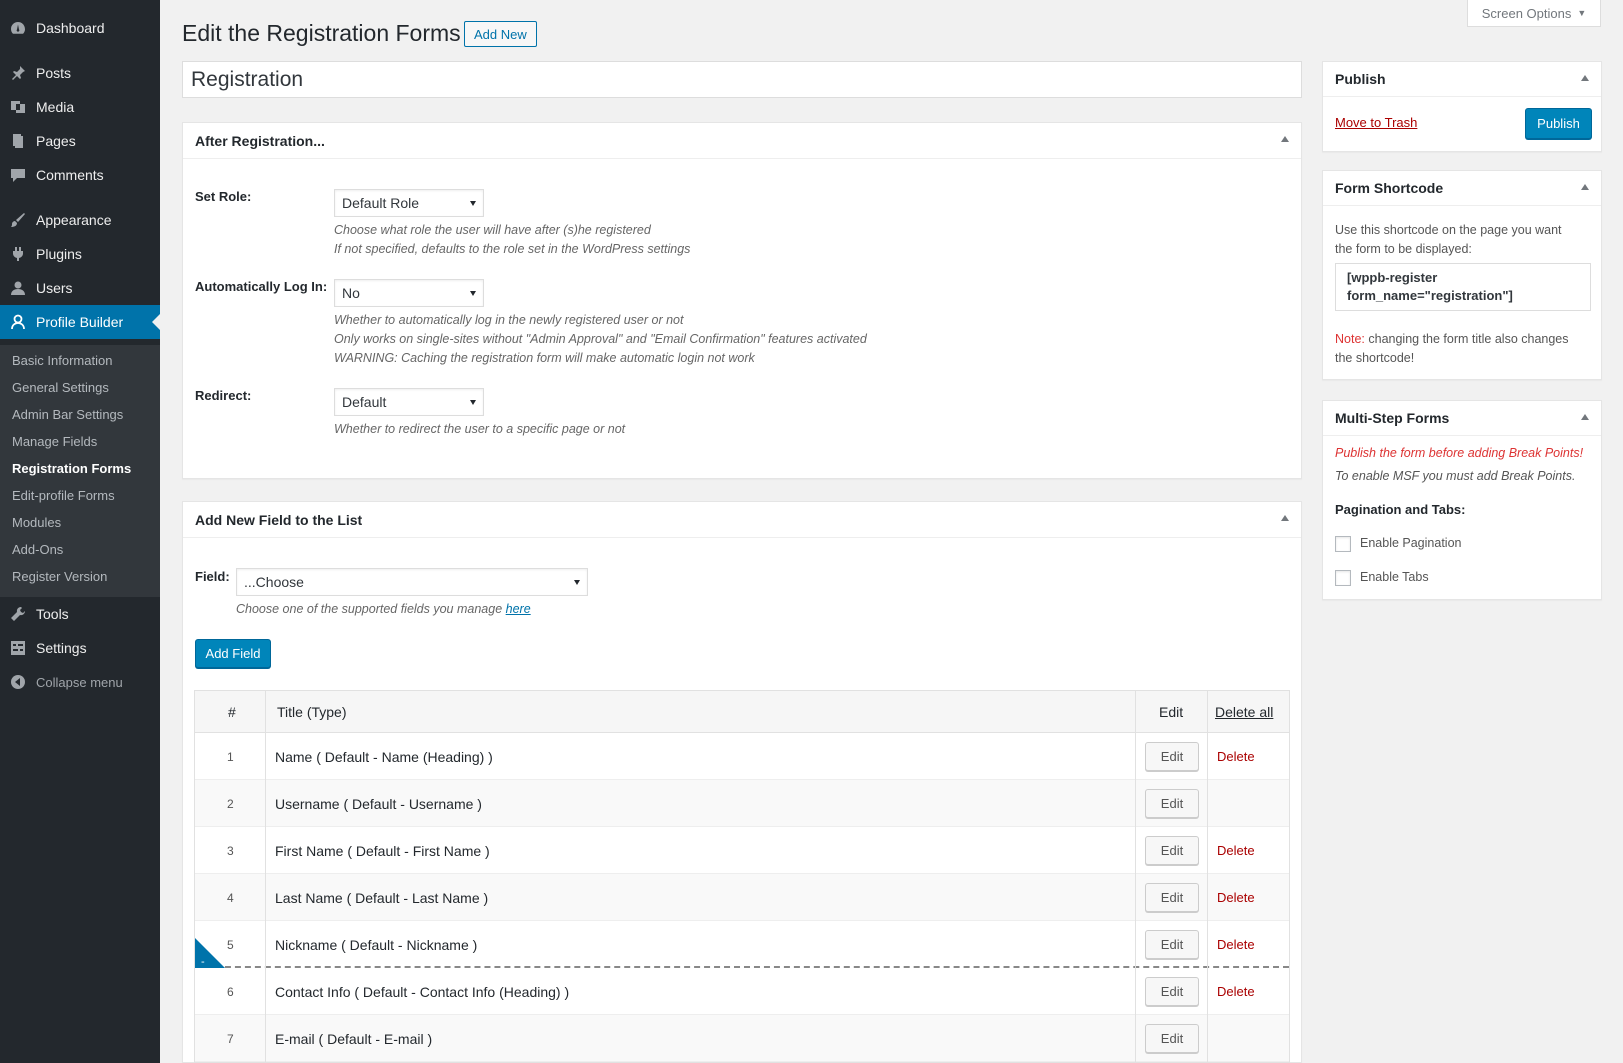 This screenshot has width=1623, height=1063. What do you see at coordinates (378, 803) in the screenshot?
I see `row-title: Username ( Default - Username )` at bounding box center [378, 803].